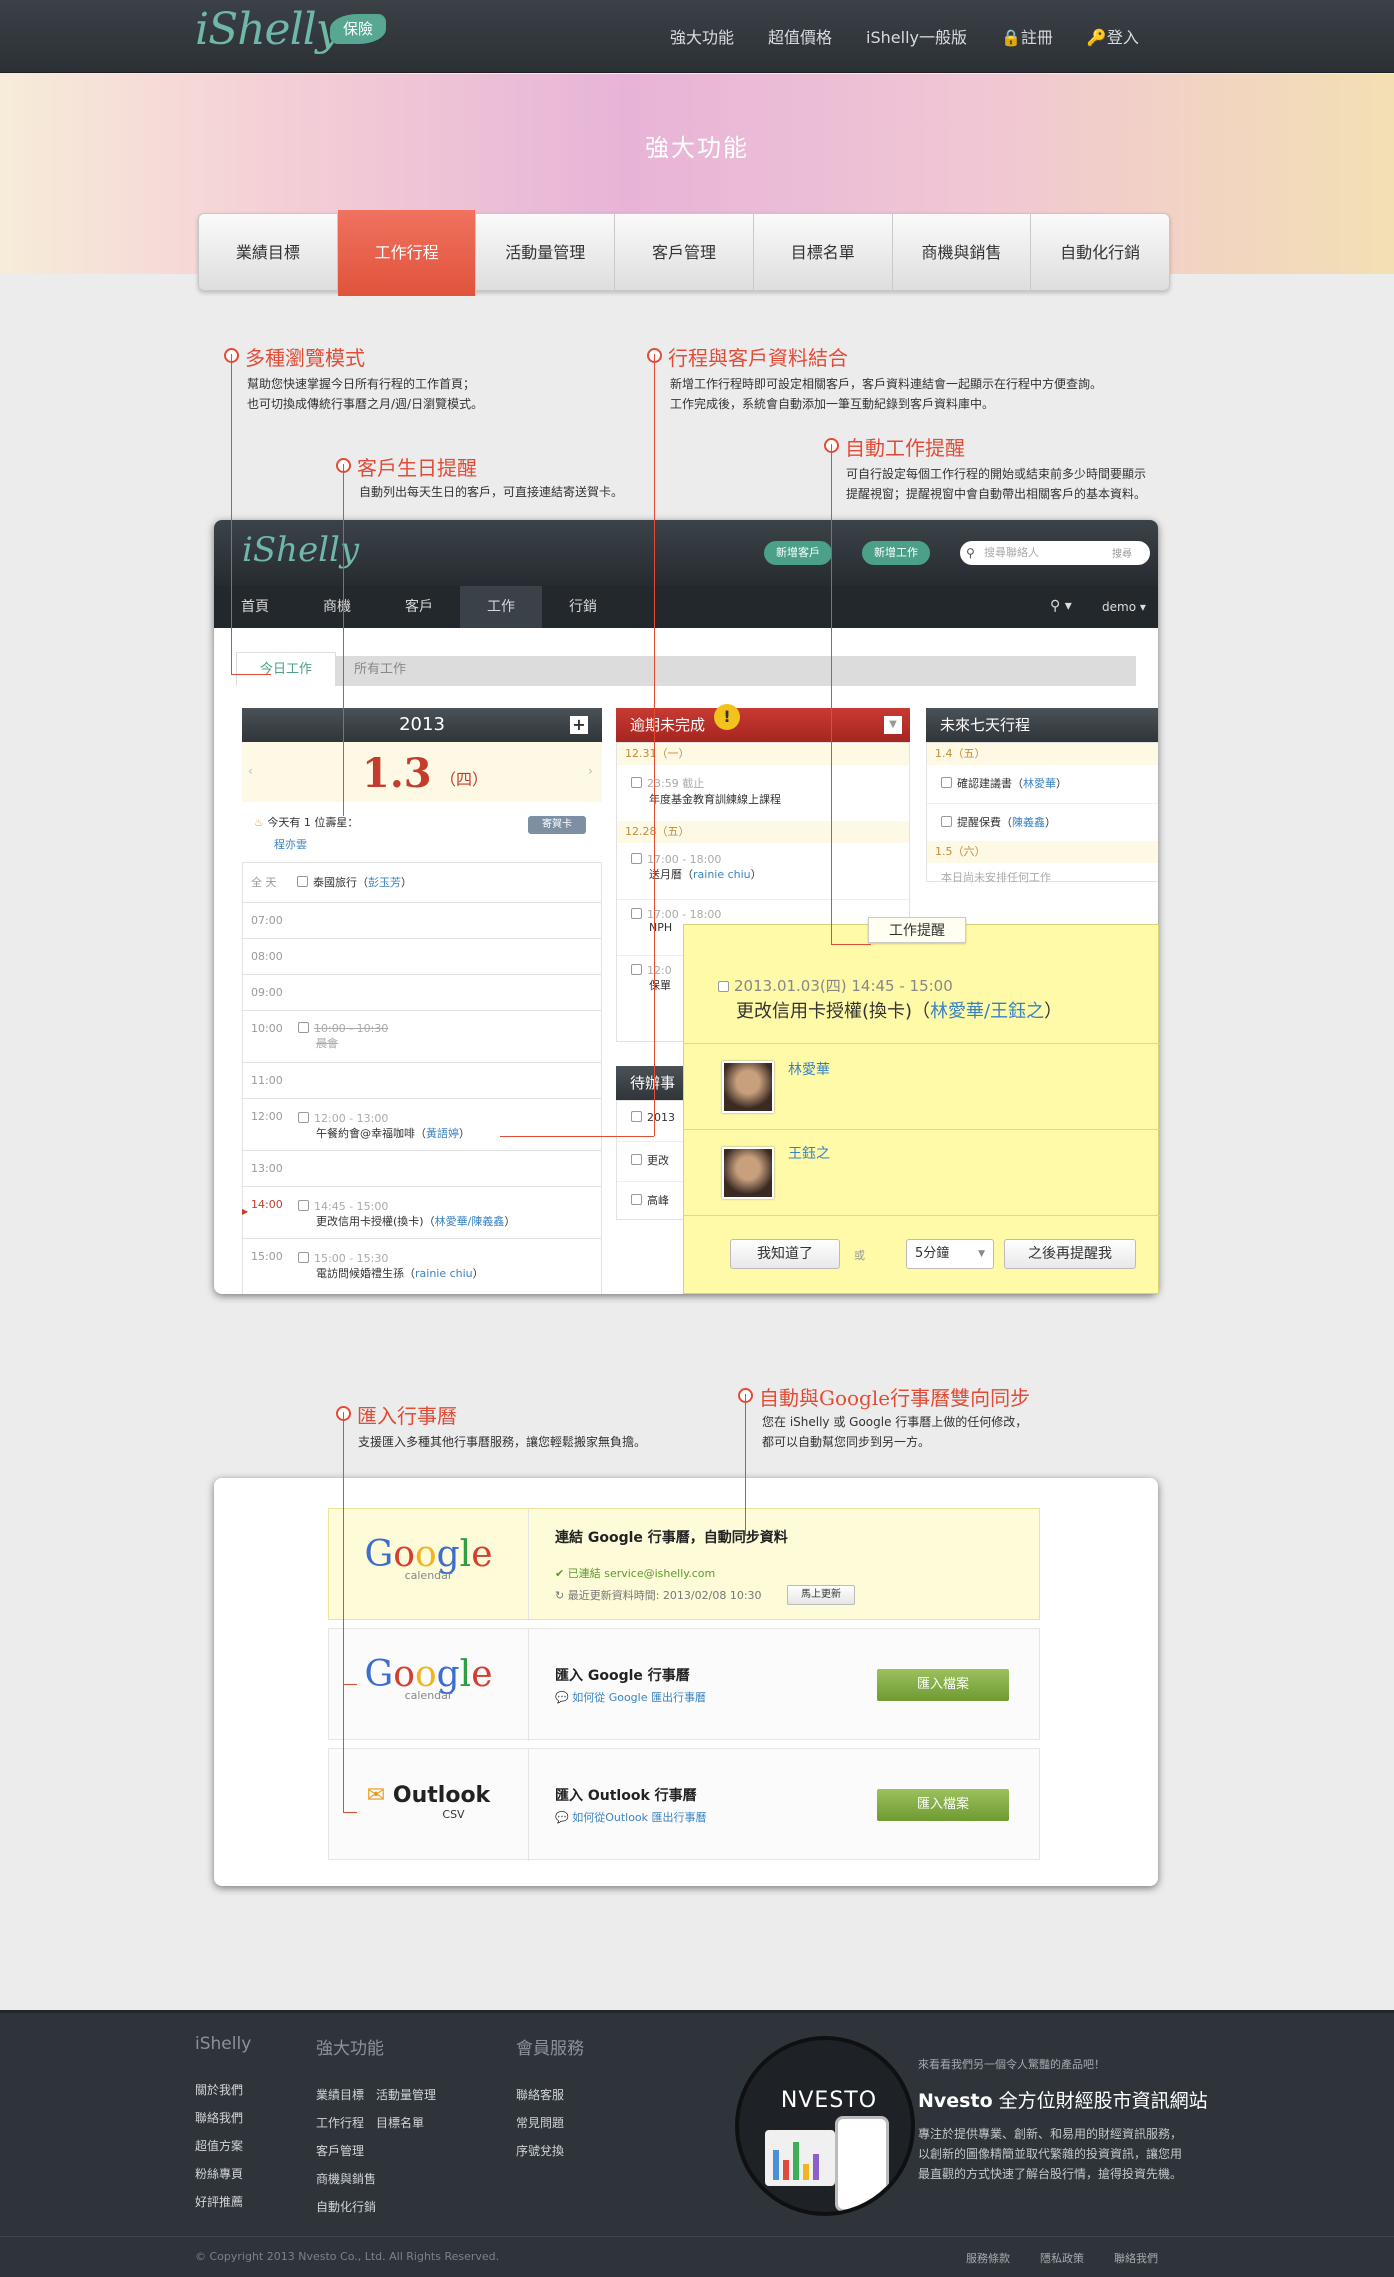  What do you see at coordinates (407, 253) in the screenshot?
I see `tab-schedule: 工作行程` at bounding box center [407, 253].